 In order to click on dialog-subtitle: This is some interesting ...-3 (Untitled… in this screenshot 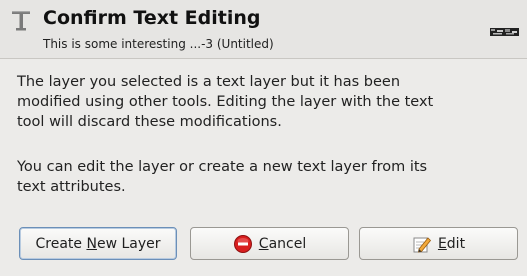, I will do `click(158, 44)`.